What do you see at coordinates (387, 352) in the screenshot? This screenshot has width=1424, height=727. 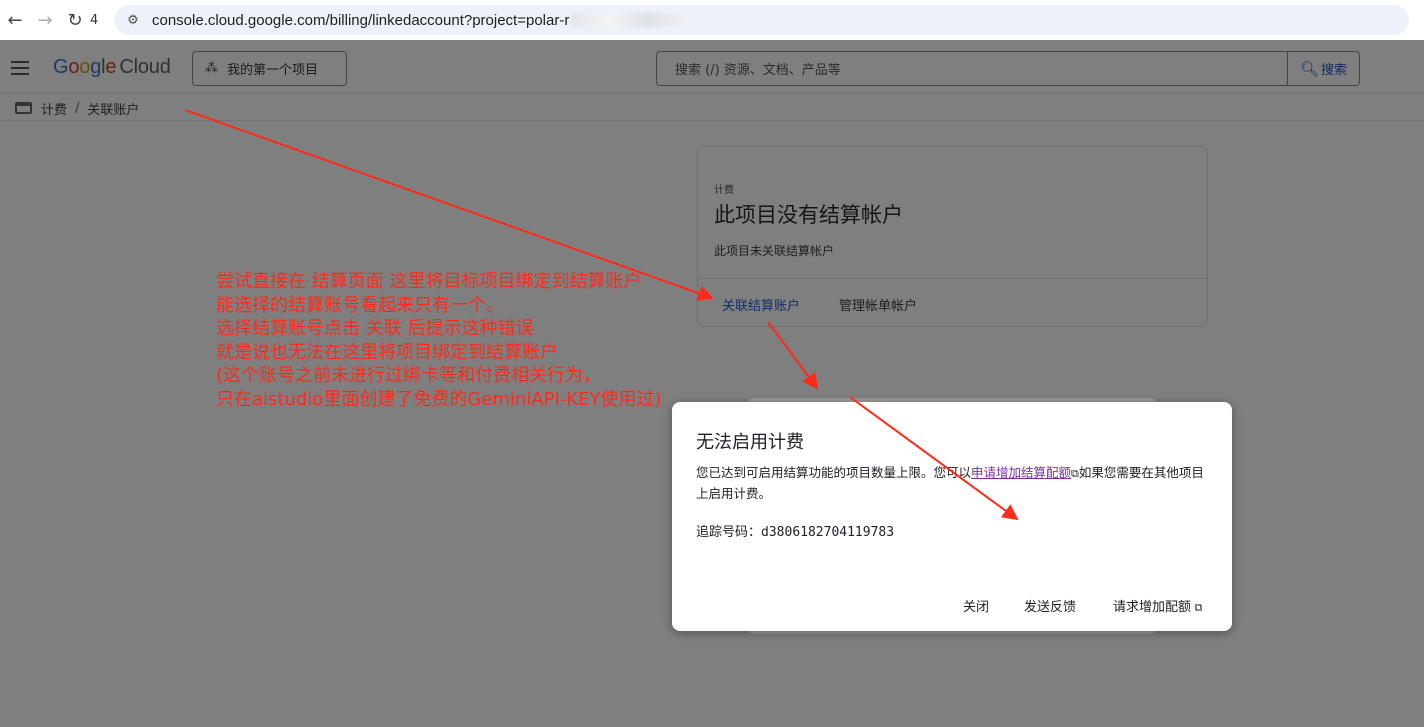 I see `annotation-line: 就是说也无法在这里将项目绑定到结算账户` at bounding box center [387, 352].